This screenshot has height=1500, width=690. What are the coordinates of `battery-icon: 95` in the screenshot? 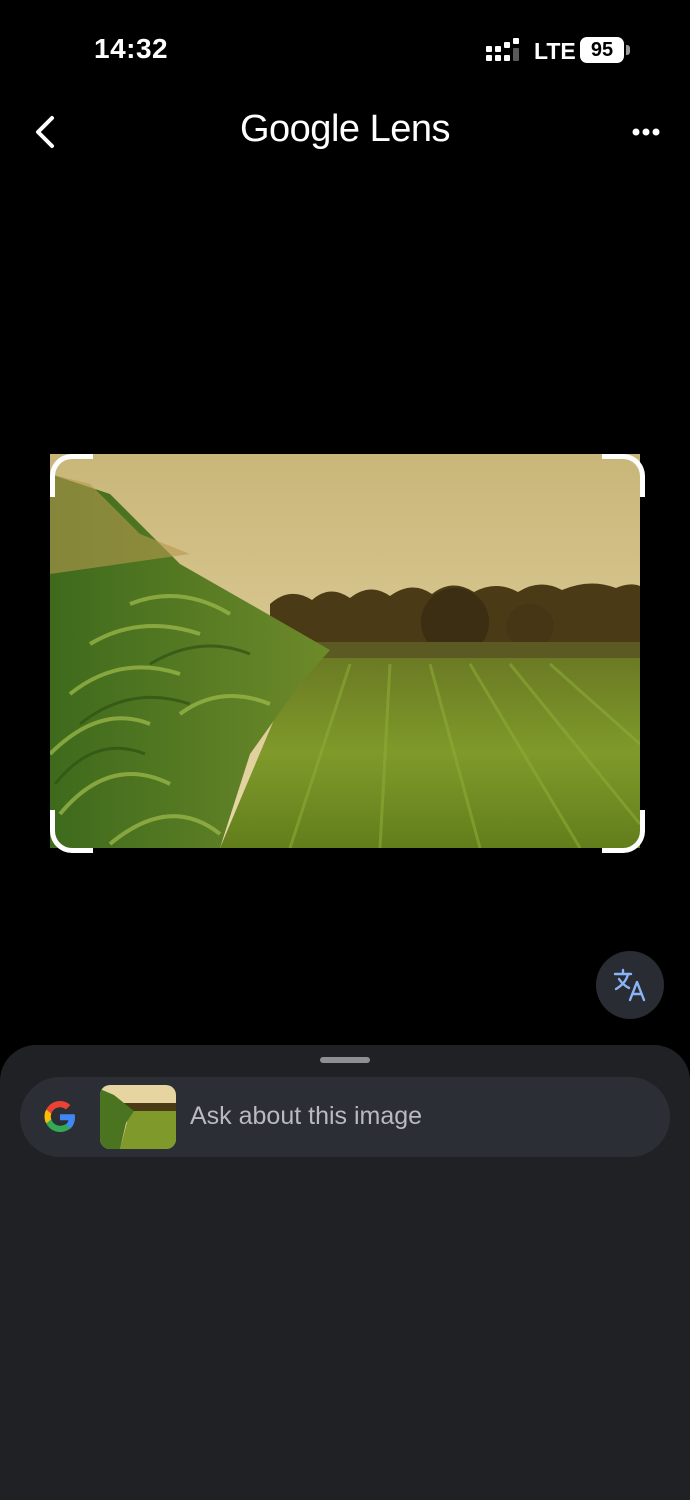 It's located at (605, 50).